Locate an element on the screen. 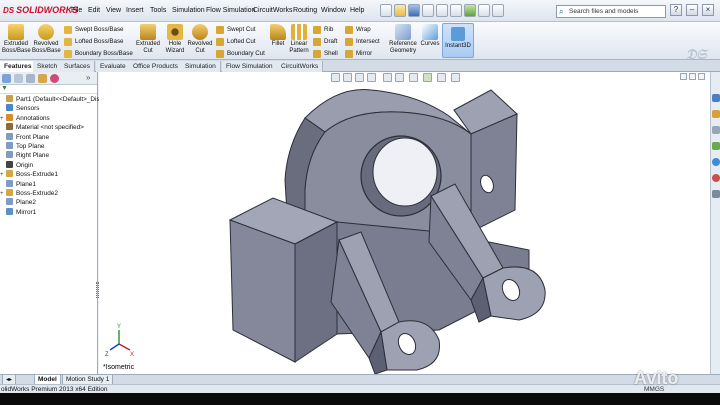 This screenshot has height=405, width=720. file-explorer-icon is located at coordinates (716, 130).